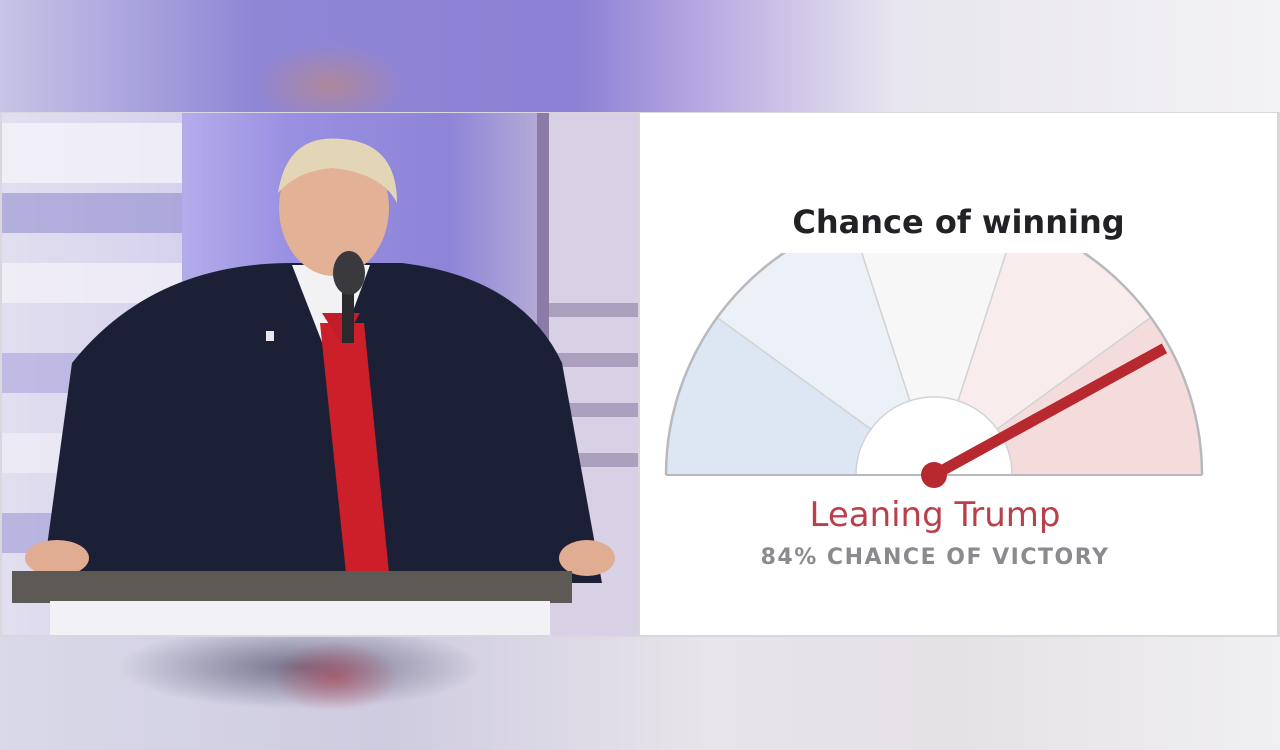 The height and width of the screenshot is (750, 1280). I want to click on probability-label: 84% CHANCE OF VICTORY, so click(935, 557).